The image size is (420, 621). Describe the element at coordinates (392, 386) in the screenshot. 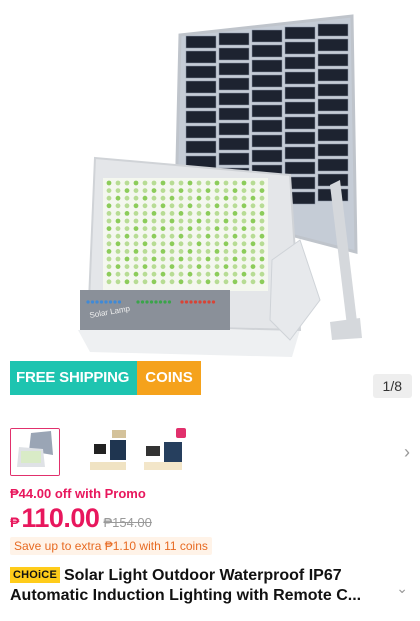

I see `image-counter: 1/8` at that location.